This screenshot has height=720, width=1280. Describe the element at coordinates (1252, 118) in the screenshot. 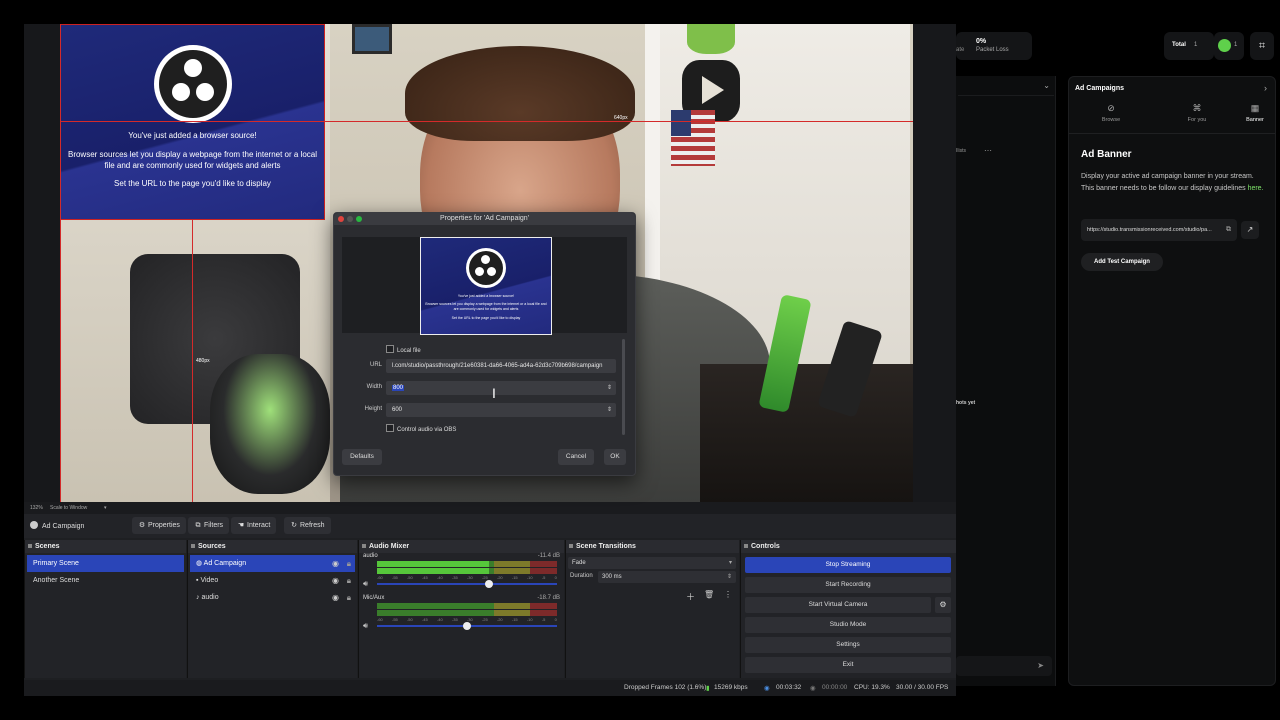

I see `tab-banner: ▦ Banner` at that location.